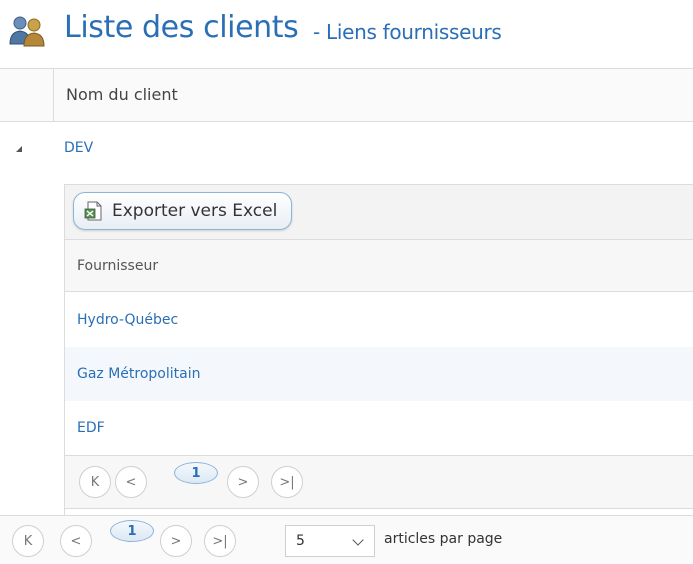  I want to click on collapse-arrow-icon, so click(19, 149).